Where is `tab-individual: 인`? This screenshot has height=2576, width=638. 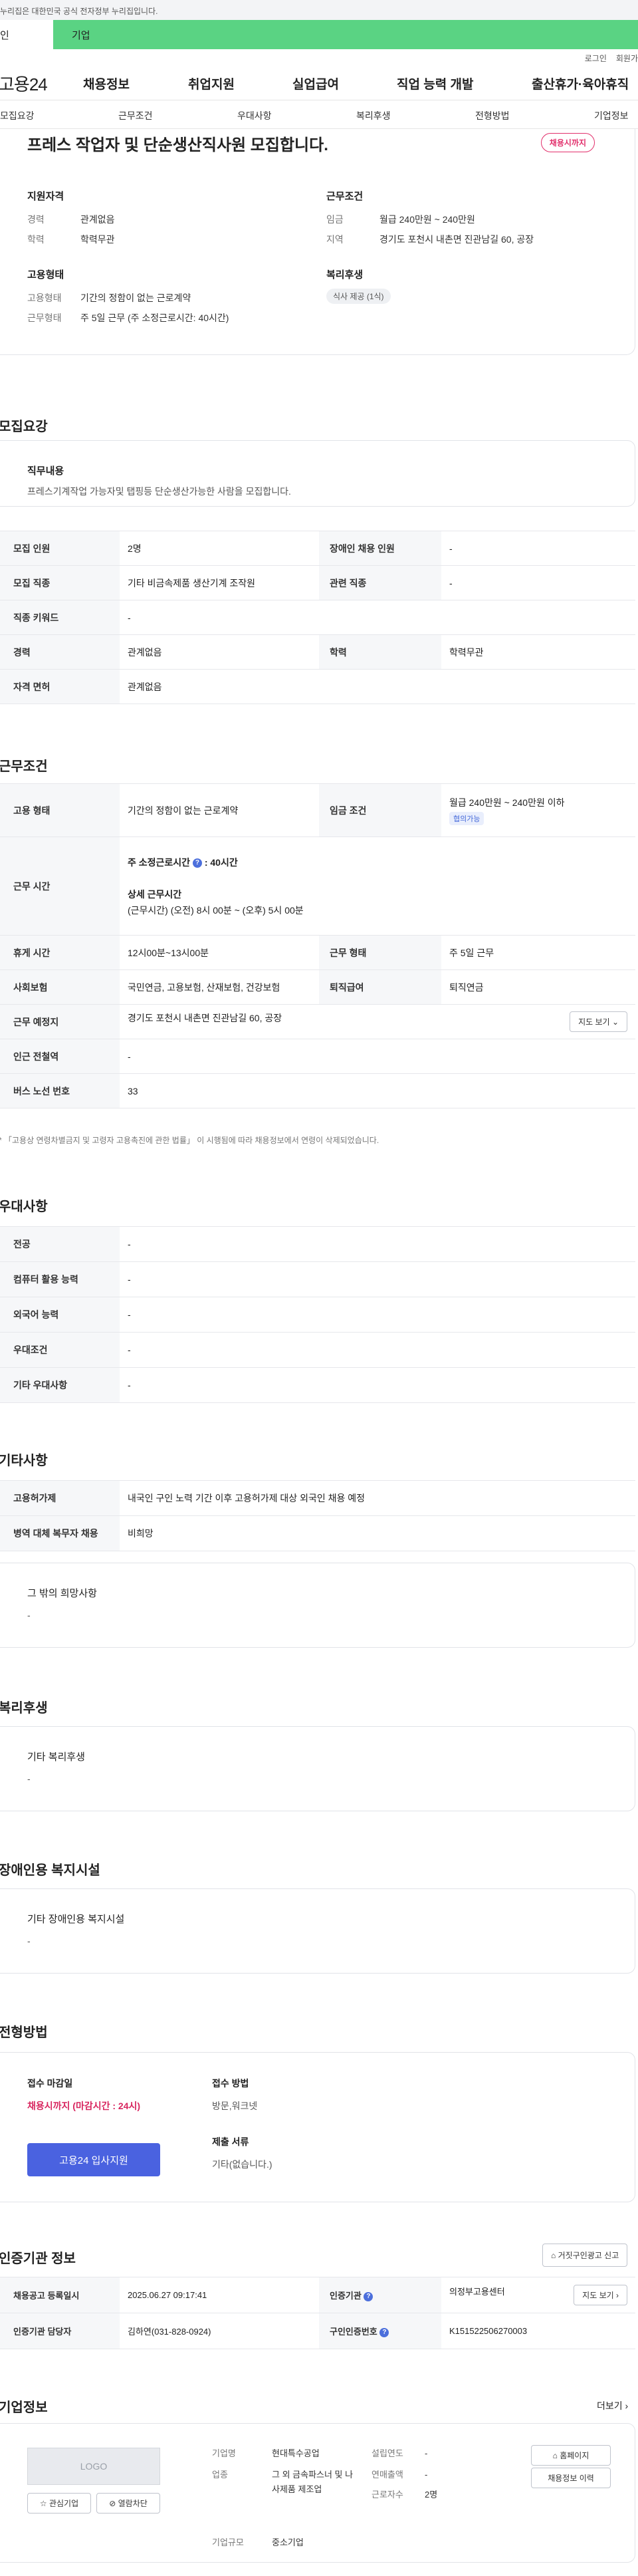
tab-individual: 인 is located at coordinates (26, 34).